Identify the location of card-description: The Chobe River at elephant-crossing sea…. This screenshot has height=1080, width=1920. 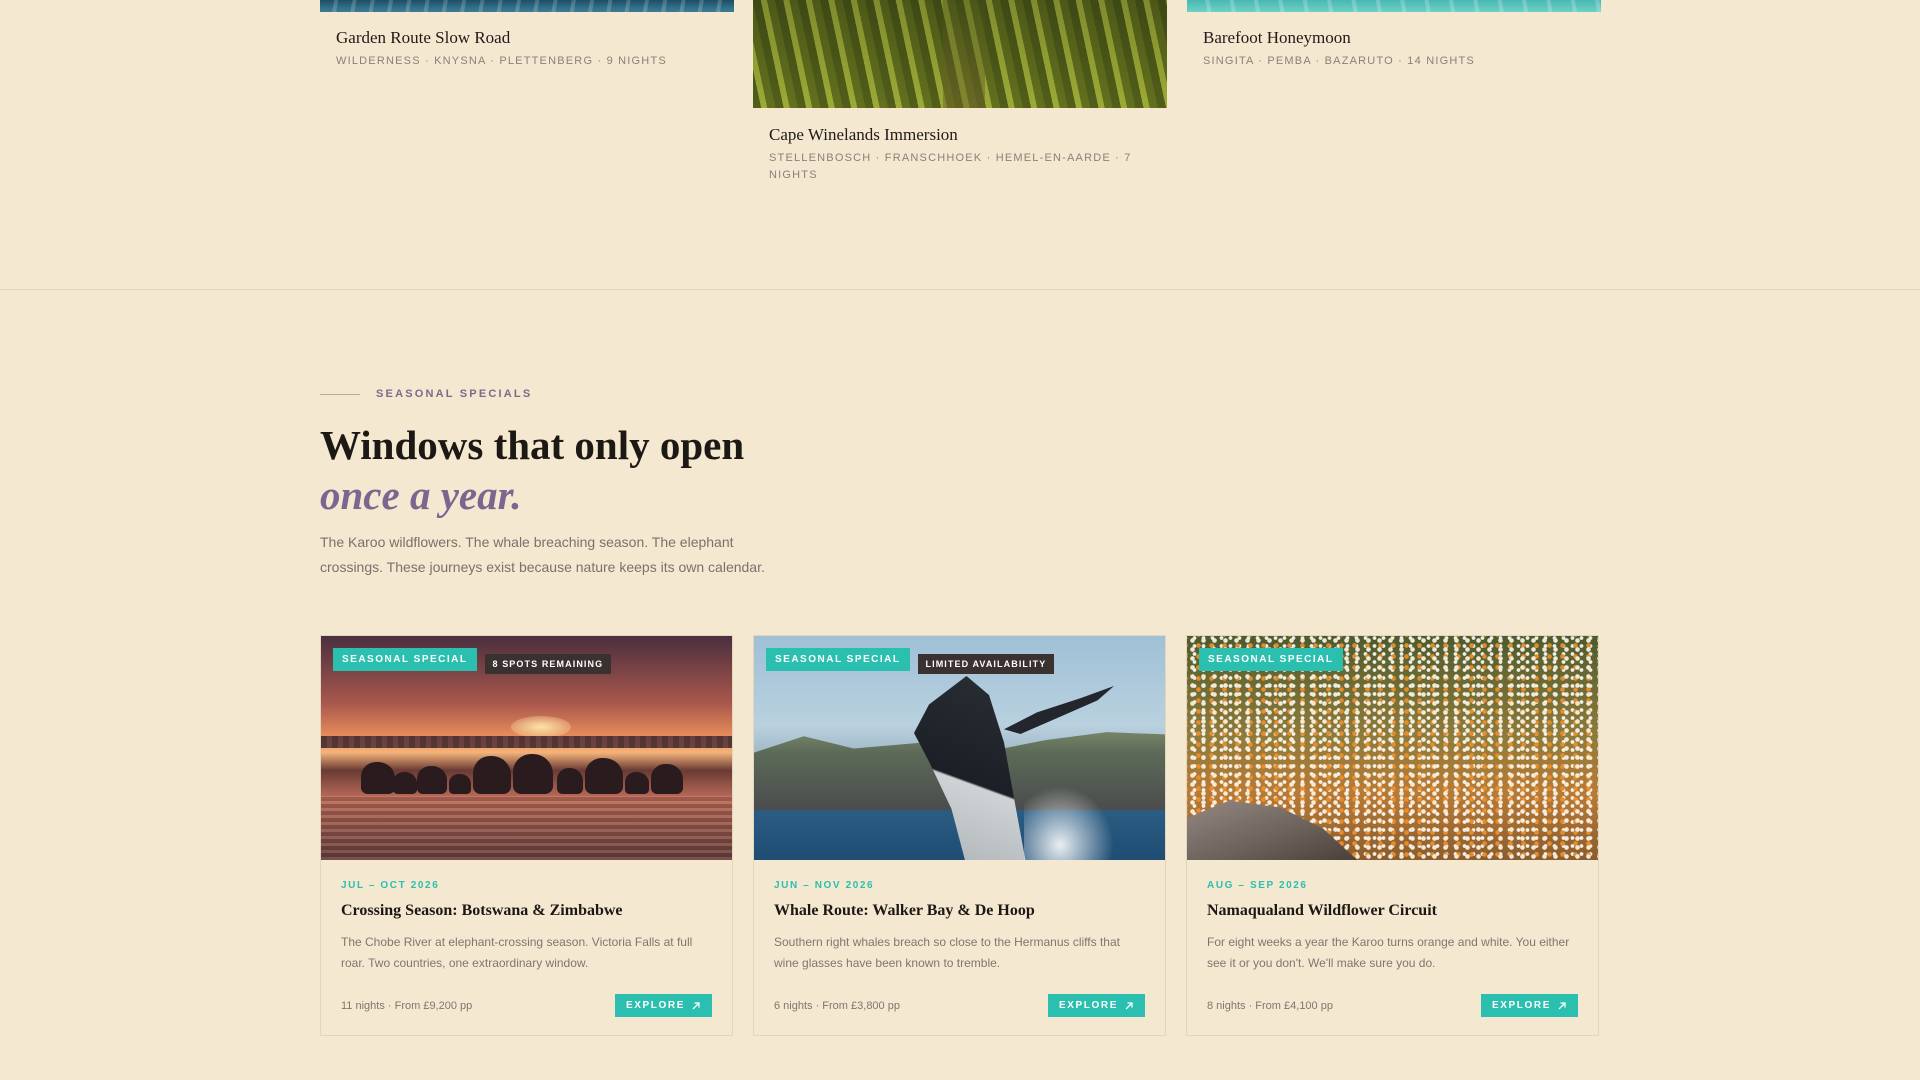
(517, 952).